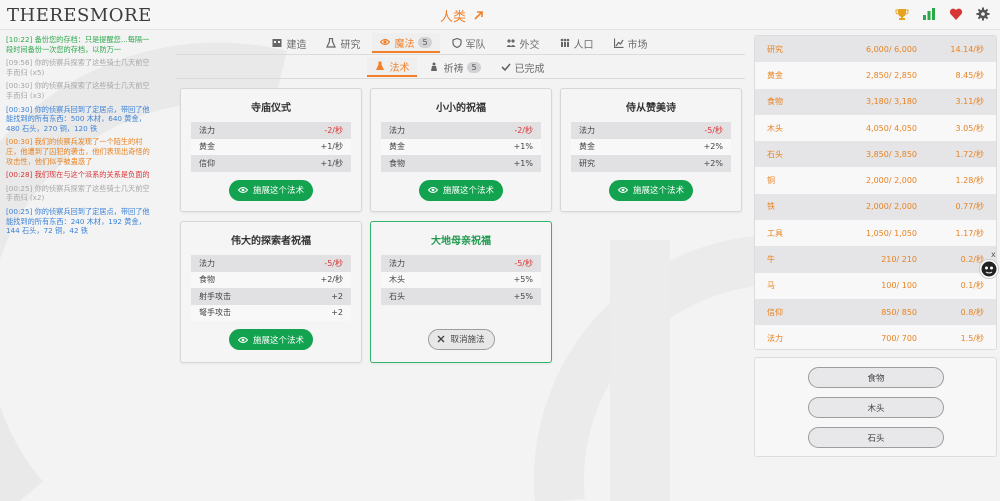  What do you see at coordinates (215, 296) in the screenshot?
I see `stat-name: 射手攻击` at bounding box center [215, 296].